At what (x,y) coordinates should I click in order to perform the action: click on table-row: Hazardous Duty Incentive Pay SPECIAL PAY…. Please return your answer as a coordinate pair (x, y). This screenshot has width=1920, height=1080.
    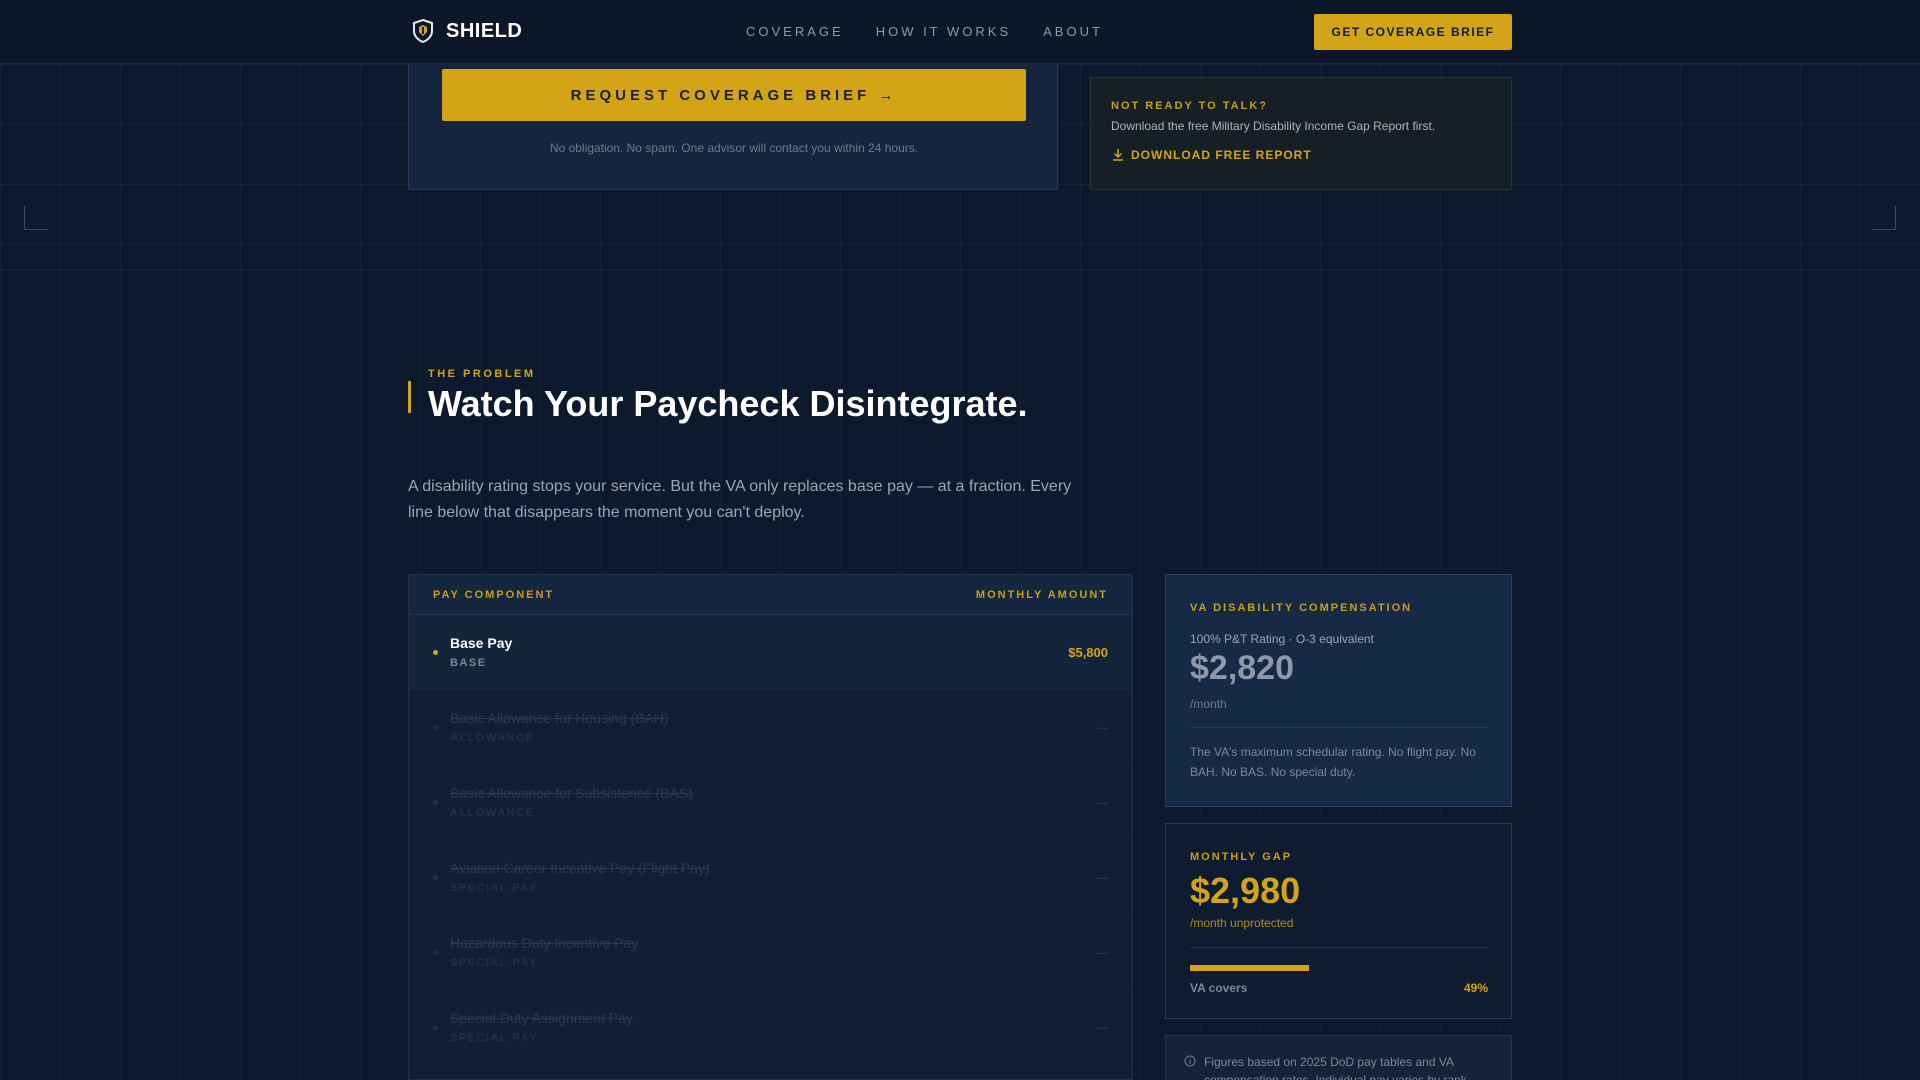
    Looking at the image, I should click on (770, 952).